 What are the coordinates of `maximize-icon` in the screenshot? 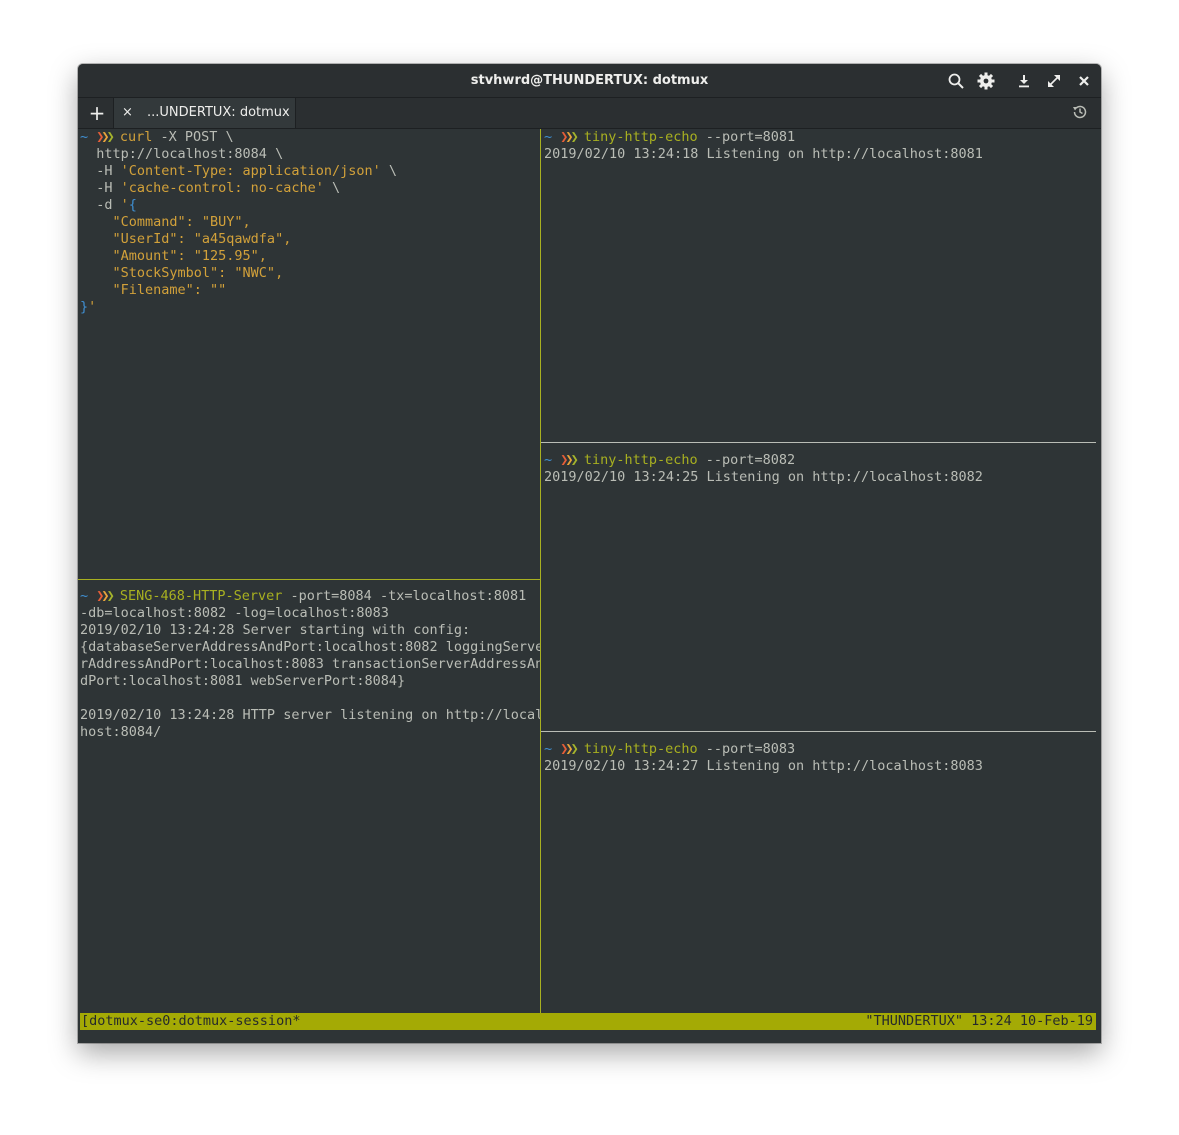 It's located at (1054, 81).